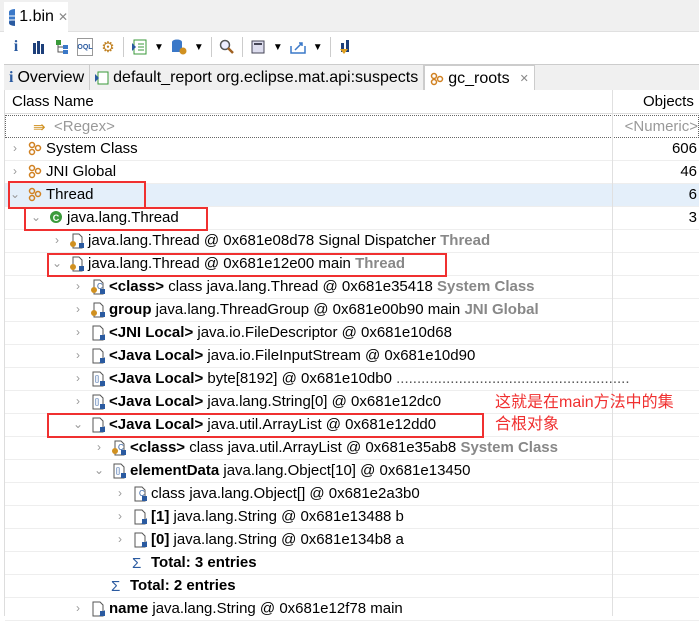 The image size is (699, 621). I want to click on info-icon: i, so click(16, 47).